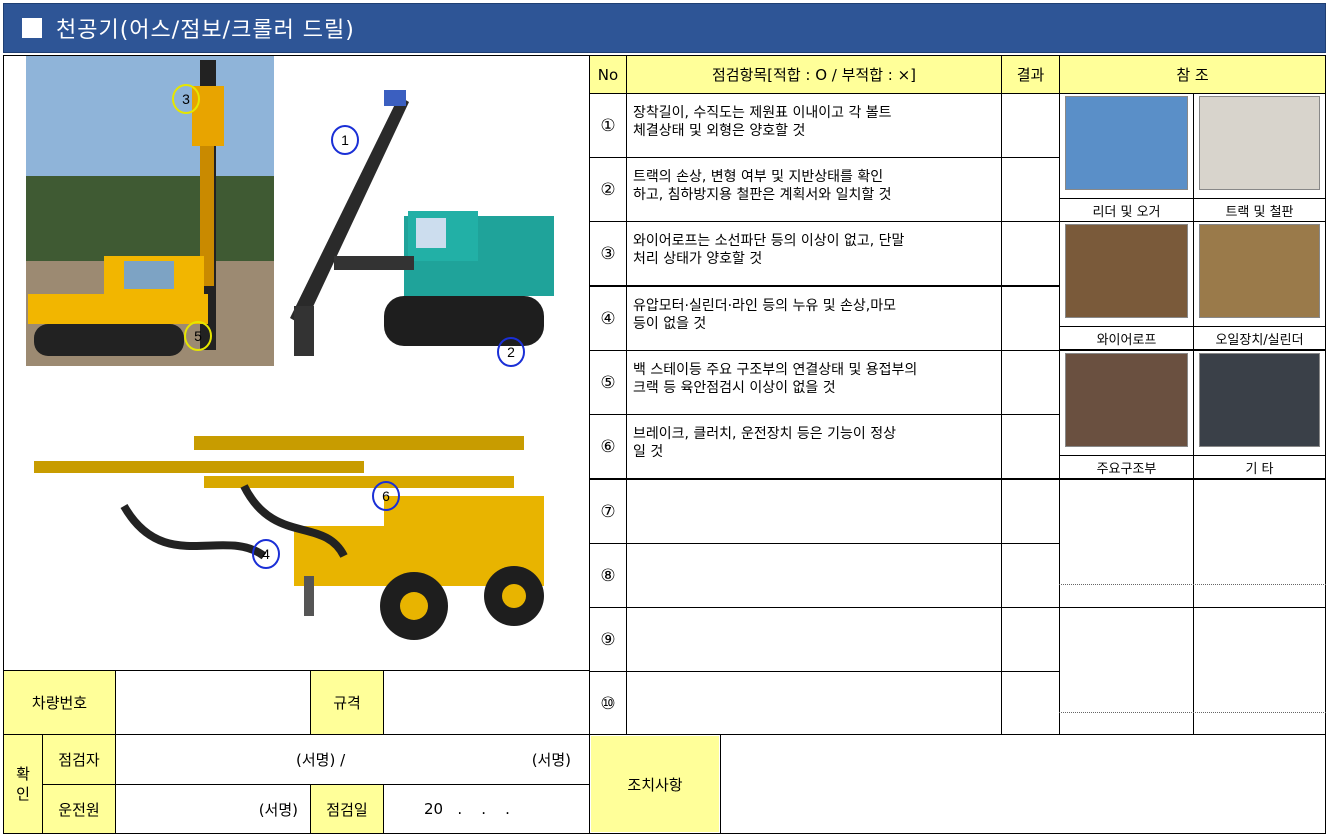 The width and height of the screenshot is (1329, 837). What do you see at coordinates (386, 496) in the screenshot?
I see `marker-6-label: 6` at bounding box center [386, 496].